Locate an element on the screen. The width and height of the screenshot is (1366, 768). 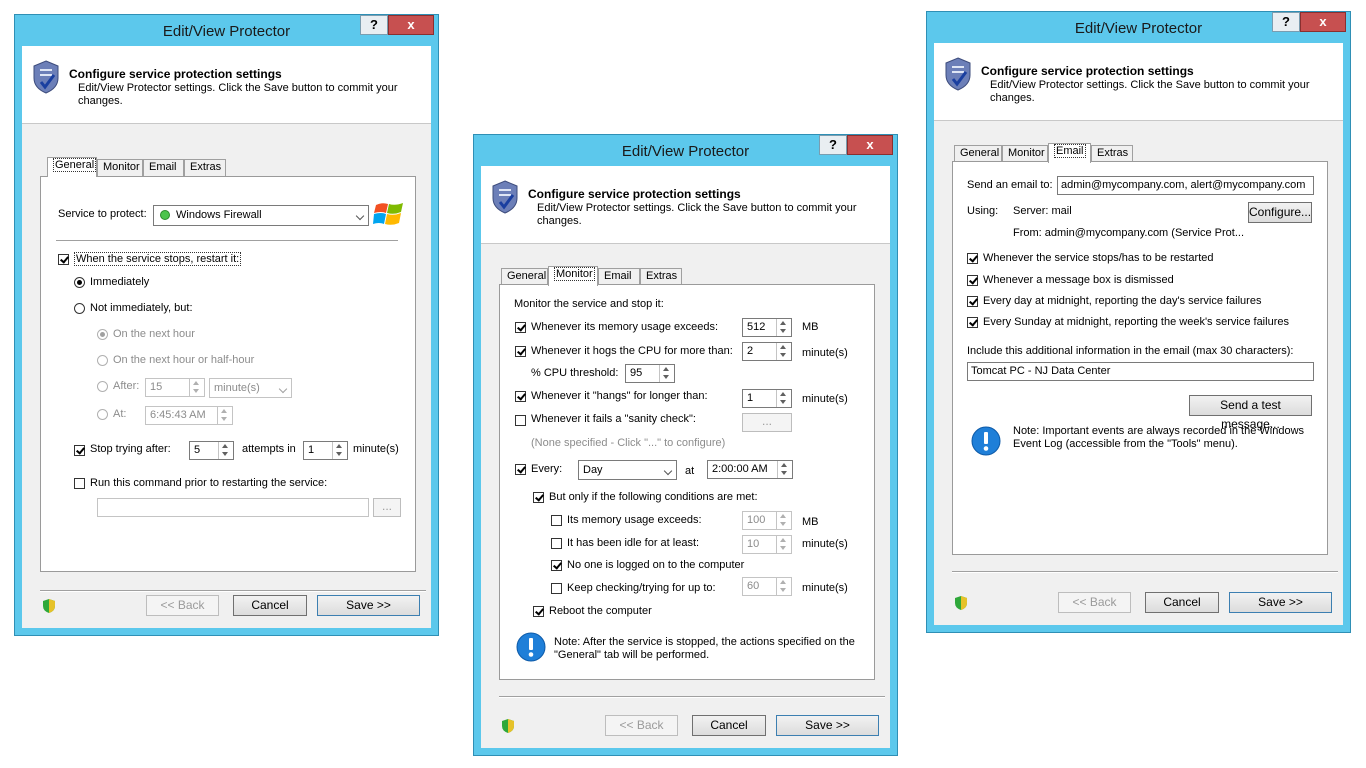
after-stepper: 15 is located at coordinates (175, 387).